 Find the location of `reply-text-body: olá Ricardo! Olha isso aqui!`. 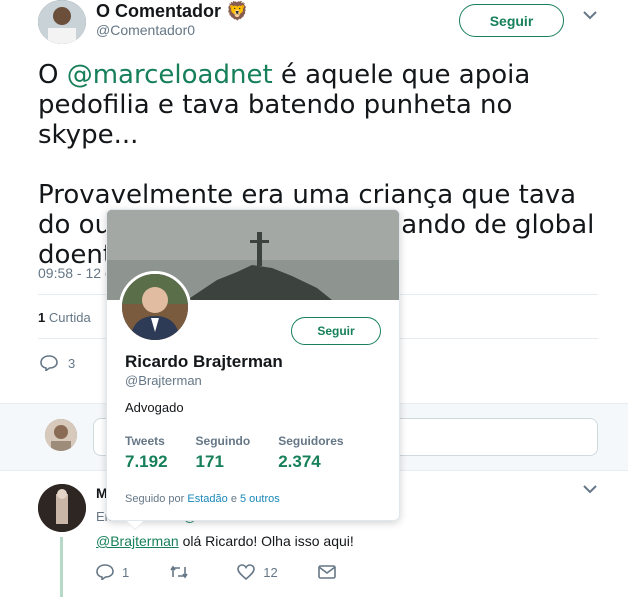

reply-text-body: olá Ricardo! Olha isso aqui! is located at coordinates (266, 541).